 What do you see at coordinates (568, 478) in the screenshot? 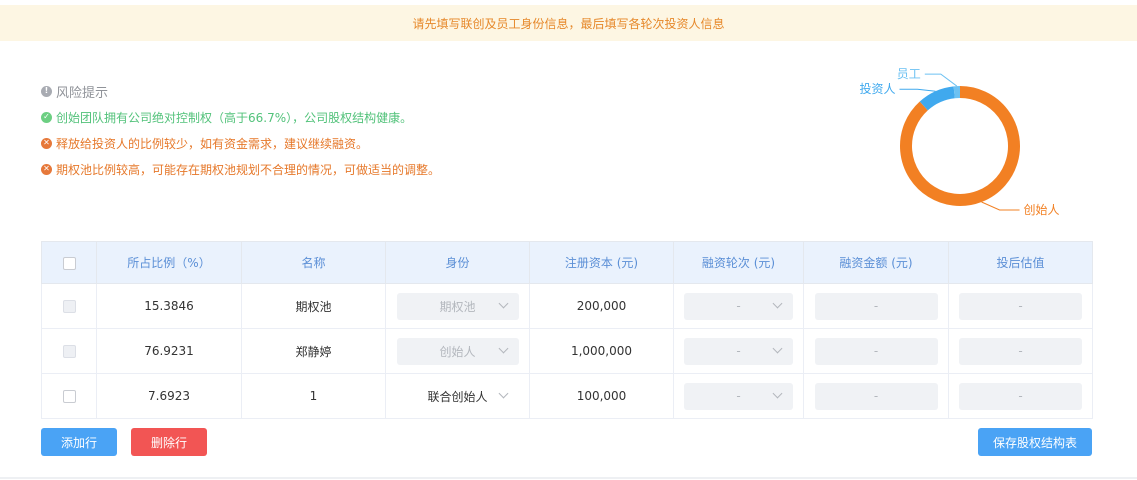
I see `divider` at bounding box center [568, 478].